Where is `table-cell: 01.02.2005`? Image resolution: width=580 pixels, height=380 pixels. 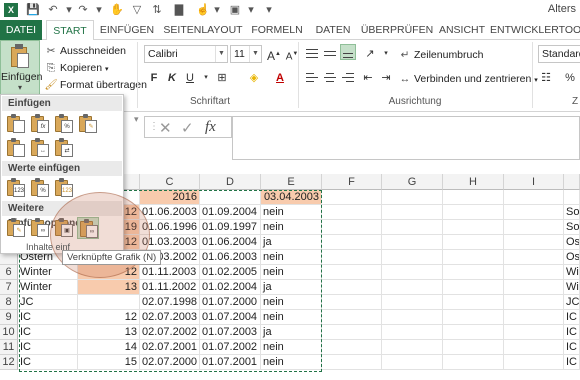
table-cell: 01.02.2005 is located at coordinates (230, 272).